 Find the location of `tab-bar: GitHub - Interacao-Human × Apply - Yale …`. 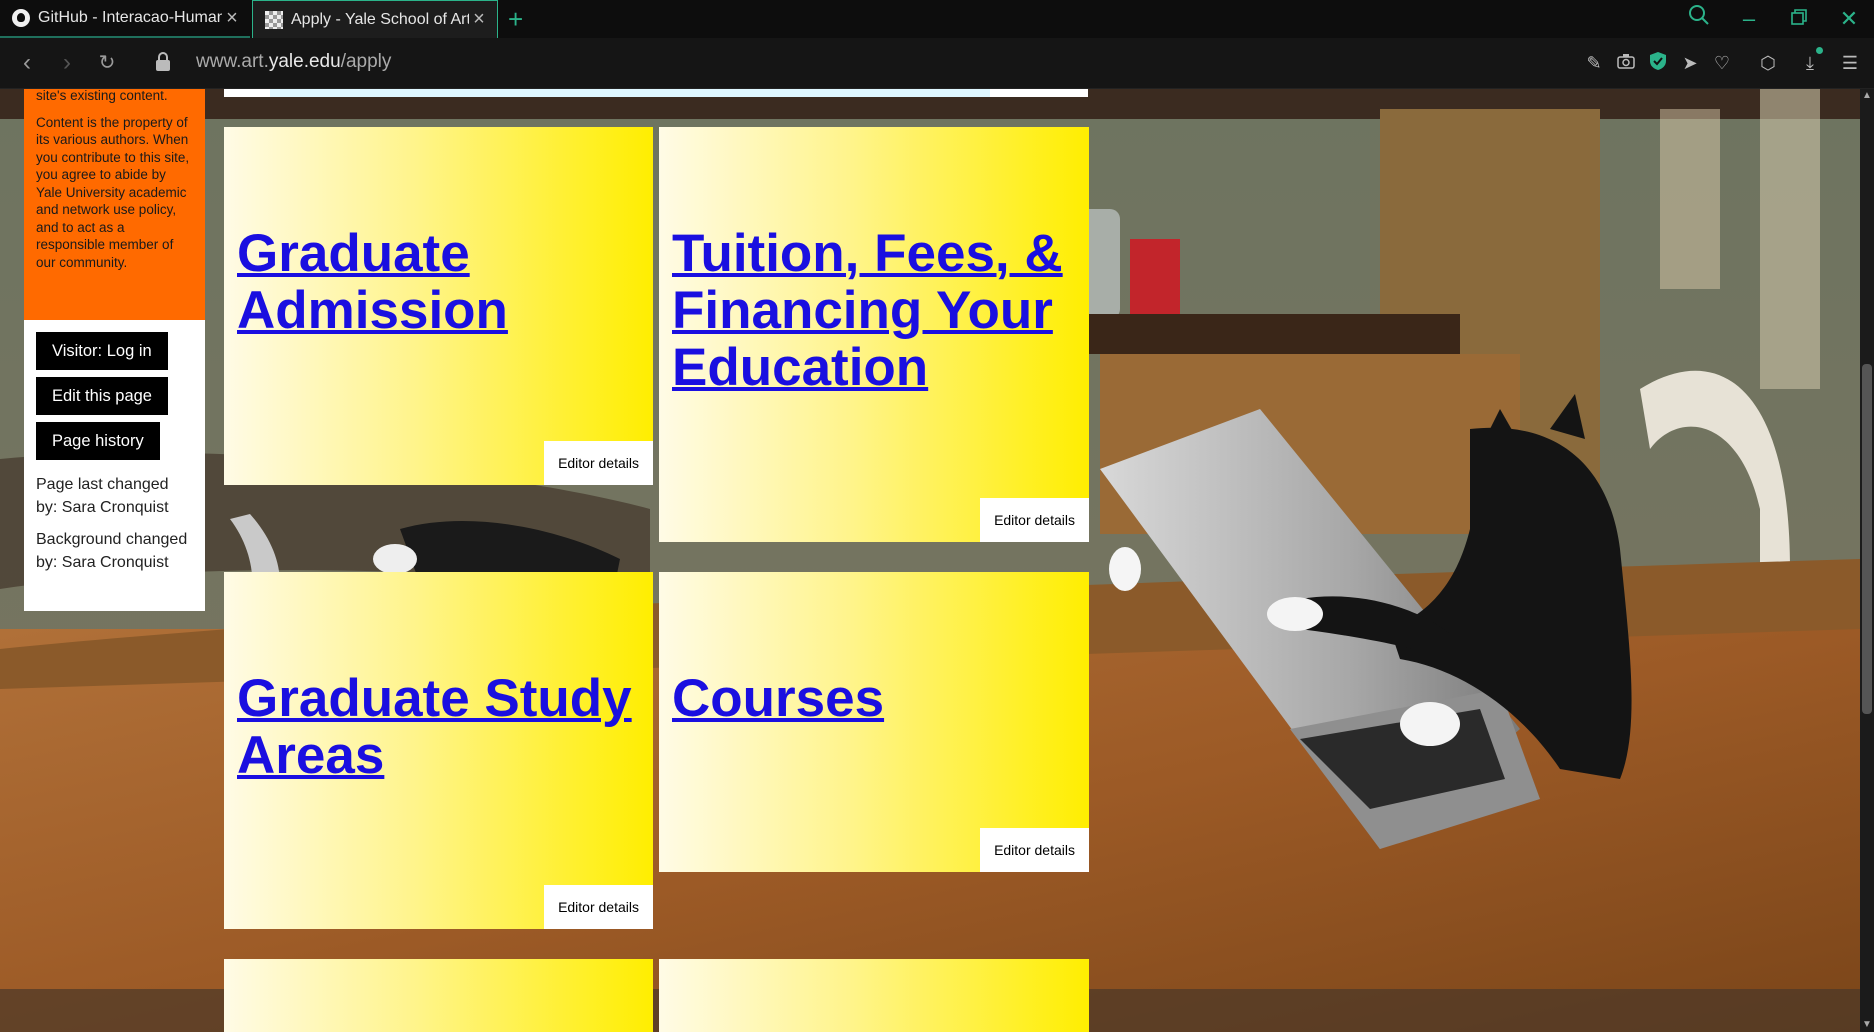

tab-bar: GitHub - Interacao-Human × Apply - Yale … is located at coordinates (937, 19).